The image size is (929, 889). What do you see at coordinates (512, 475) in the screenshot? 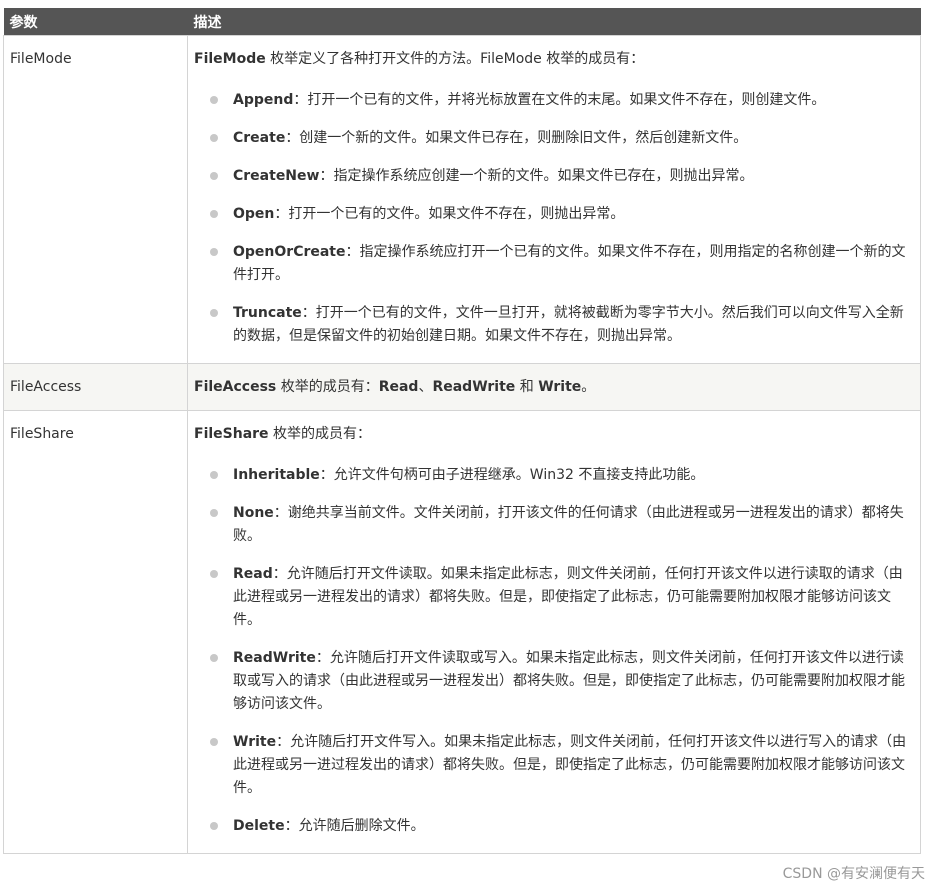
I see `member-desc: ：允许文件句柄可由子进程继承。Win32 不直接支持此功能。` at bounding box center [512, 475].